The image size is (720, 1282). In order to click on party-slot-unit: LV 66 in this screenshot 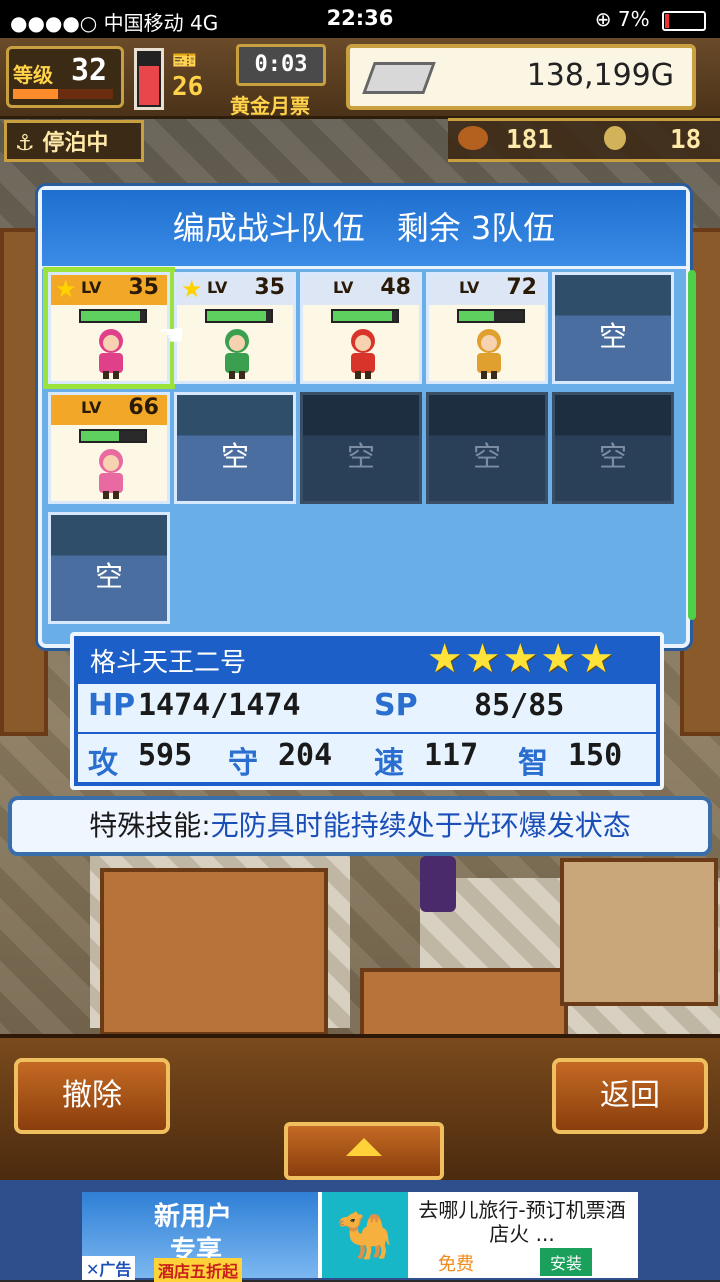, I will do `click(109, 448)`.